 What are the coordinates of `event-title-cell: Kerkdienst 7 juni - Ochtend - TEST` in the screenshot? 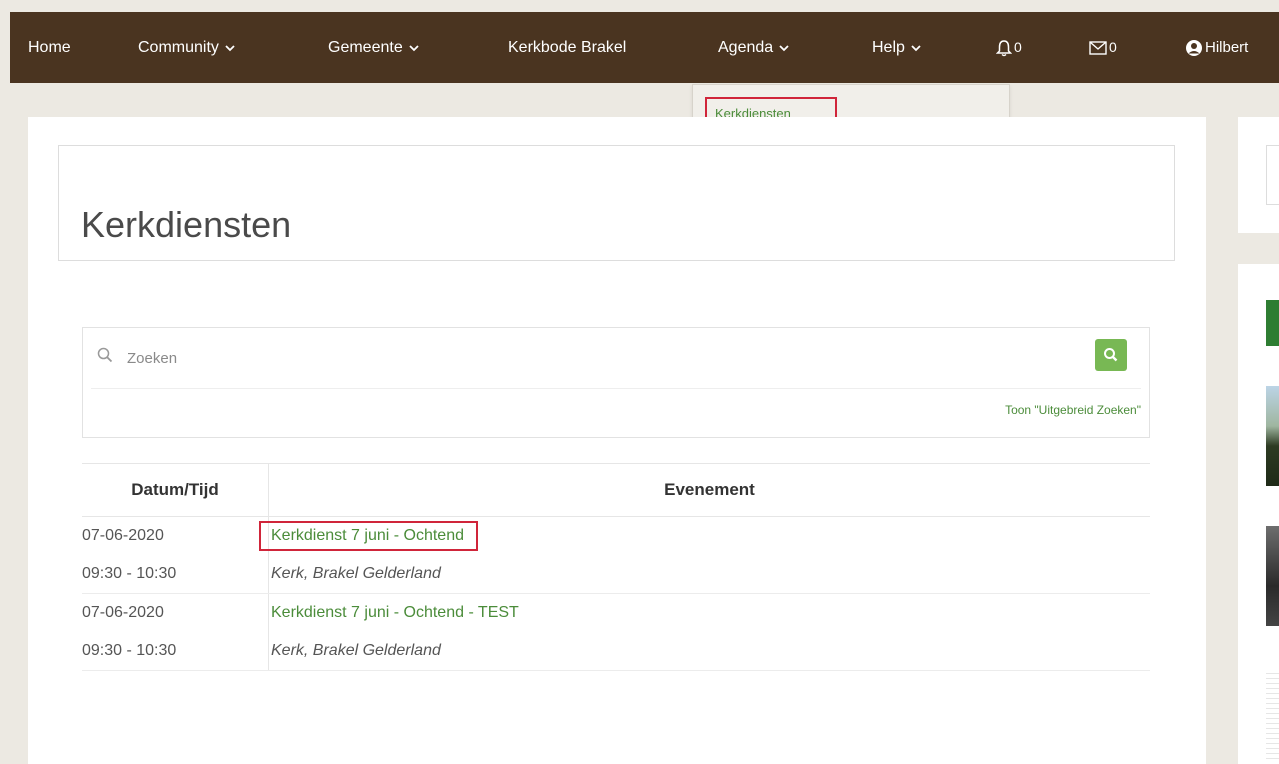 It's located at (710, 613).